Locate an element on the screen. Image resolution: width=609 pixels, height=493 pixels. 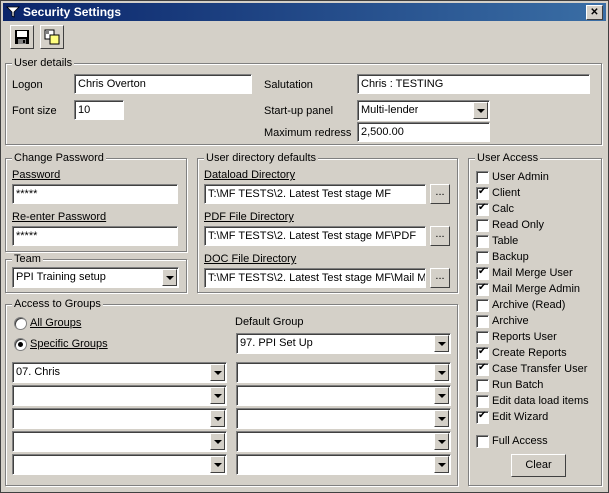
default-group-select: 97. PPI Set Up is located at coordinates (343, 343).